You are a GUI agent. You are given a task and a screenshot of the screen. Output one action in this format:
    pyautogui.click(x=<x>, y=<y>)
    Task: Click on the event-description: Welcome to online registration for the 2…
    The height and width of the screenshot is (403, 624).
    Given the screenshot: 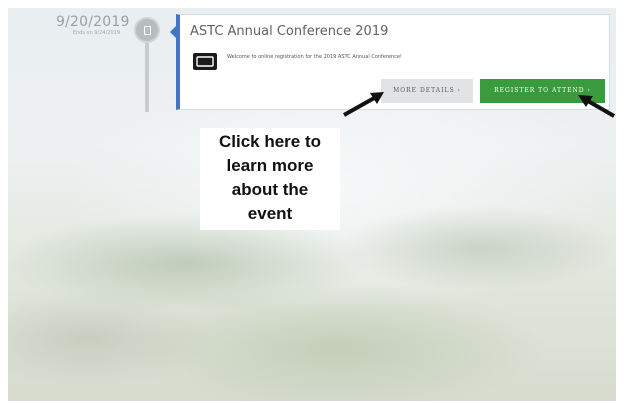 What is the action you would take?
    pyautogui.click(x=314, y=57)
    